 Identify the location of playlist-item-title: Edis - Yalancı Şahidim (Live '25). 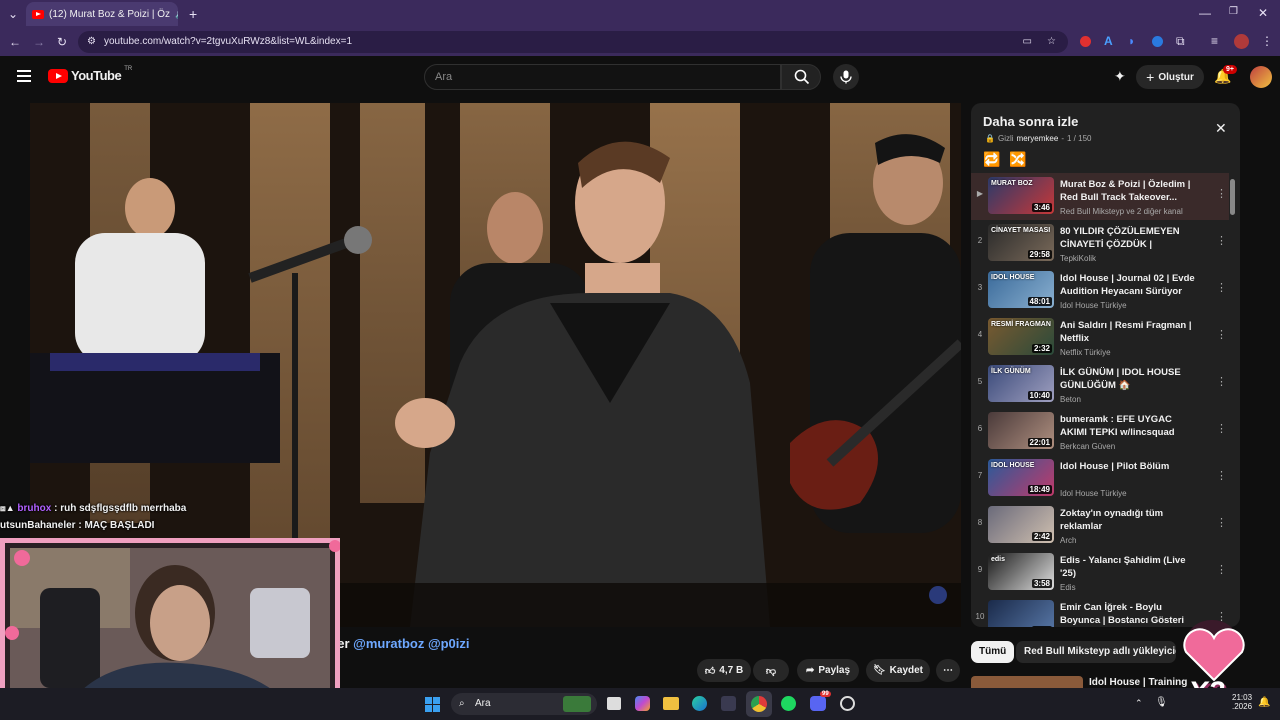
(1130, 567).